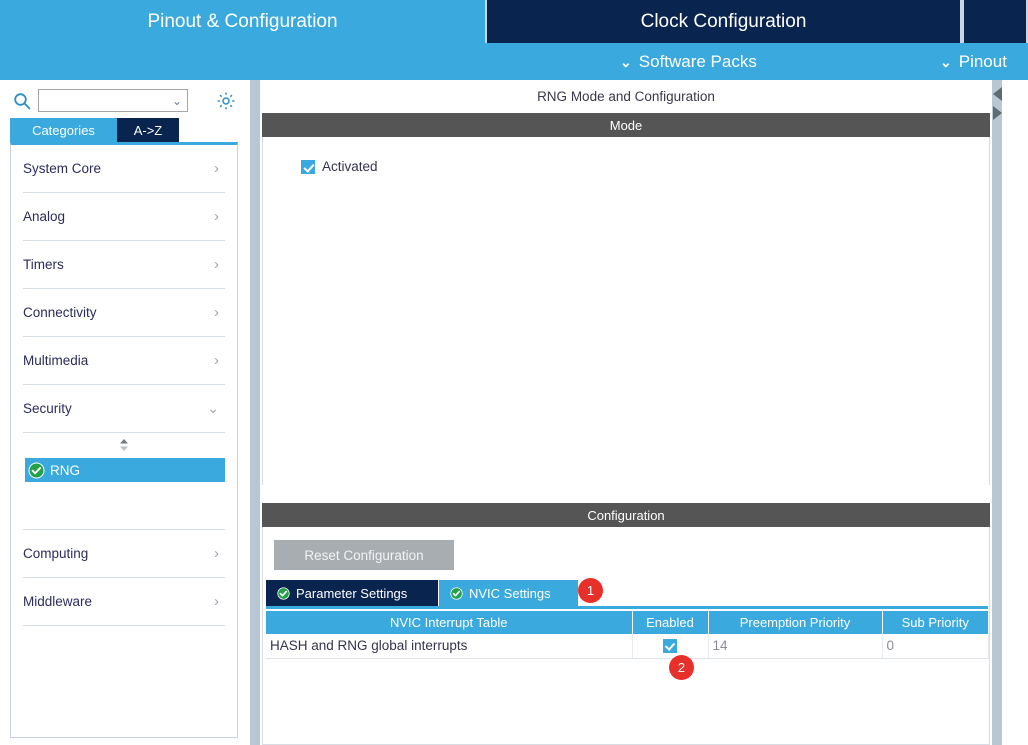 The width and height of the screenshot is (1028, 745). Describe the element at coordinates (697, 61) in the screenshot. I see `software-packs-label: Software Packs` at that location.